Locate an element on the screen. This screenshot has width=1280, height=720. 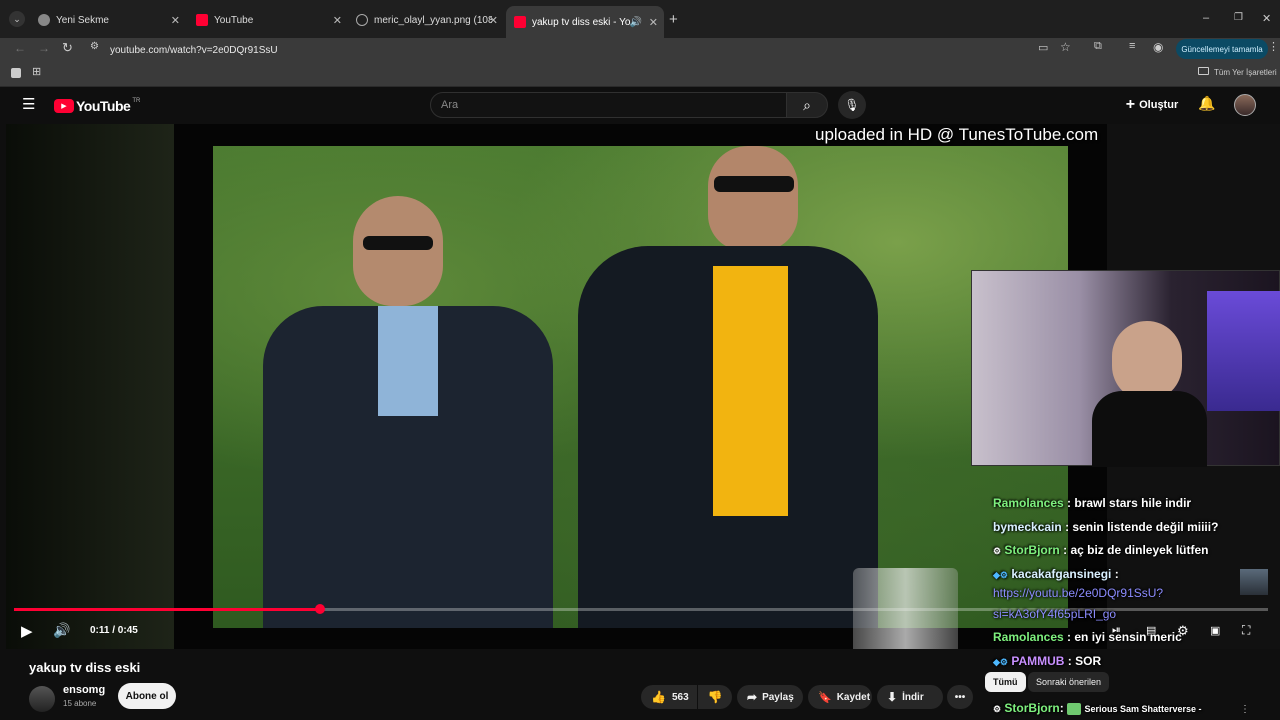
suggestion-more-icon: ⋮ is located at coordinates (1245, 709).